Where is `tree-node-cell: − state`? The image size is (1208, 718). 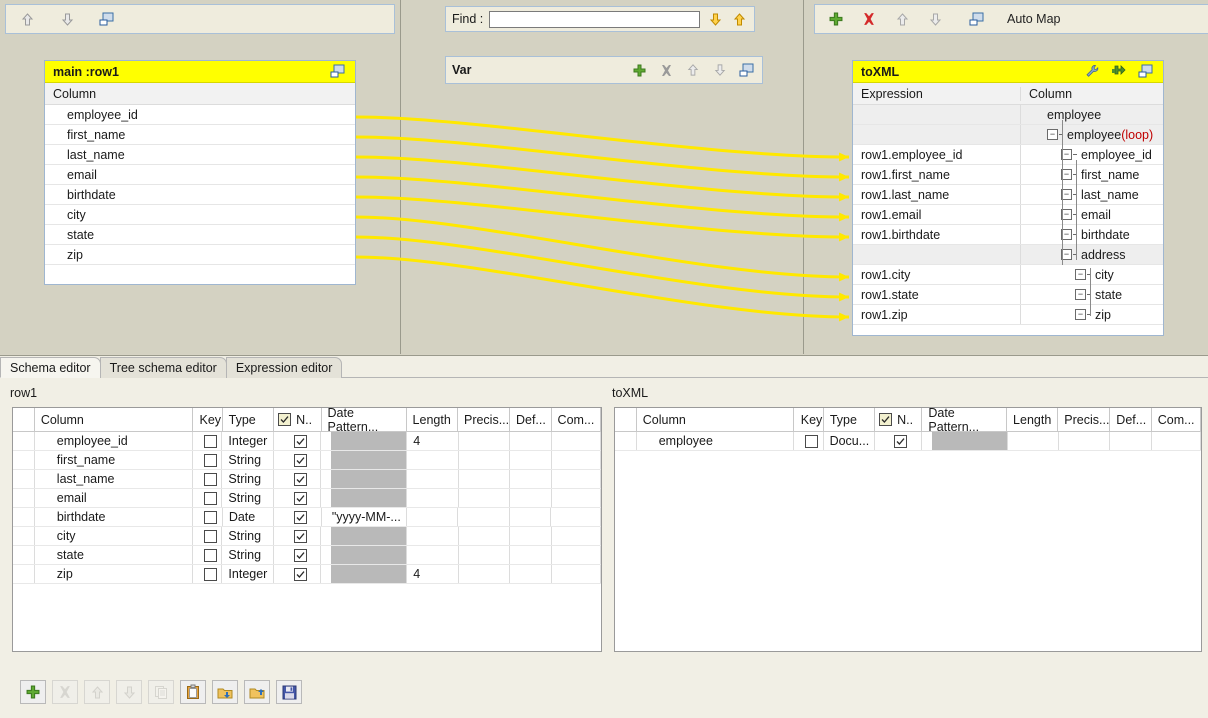
tree-node-cell: − state is located at coordinates (1092, 294).